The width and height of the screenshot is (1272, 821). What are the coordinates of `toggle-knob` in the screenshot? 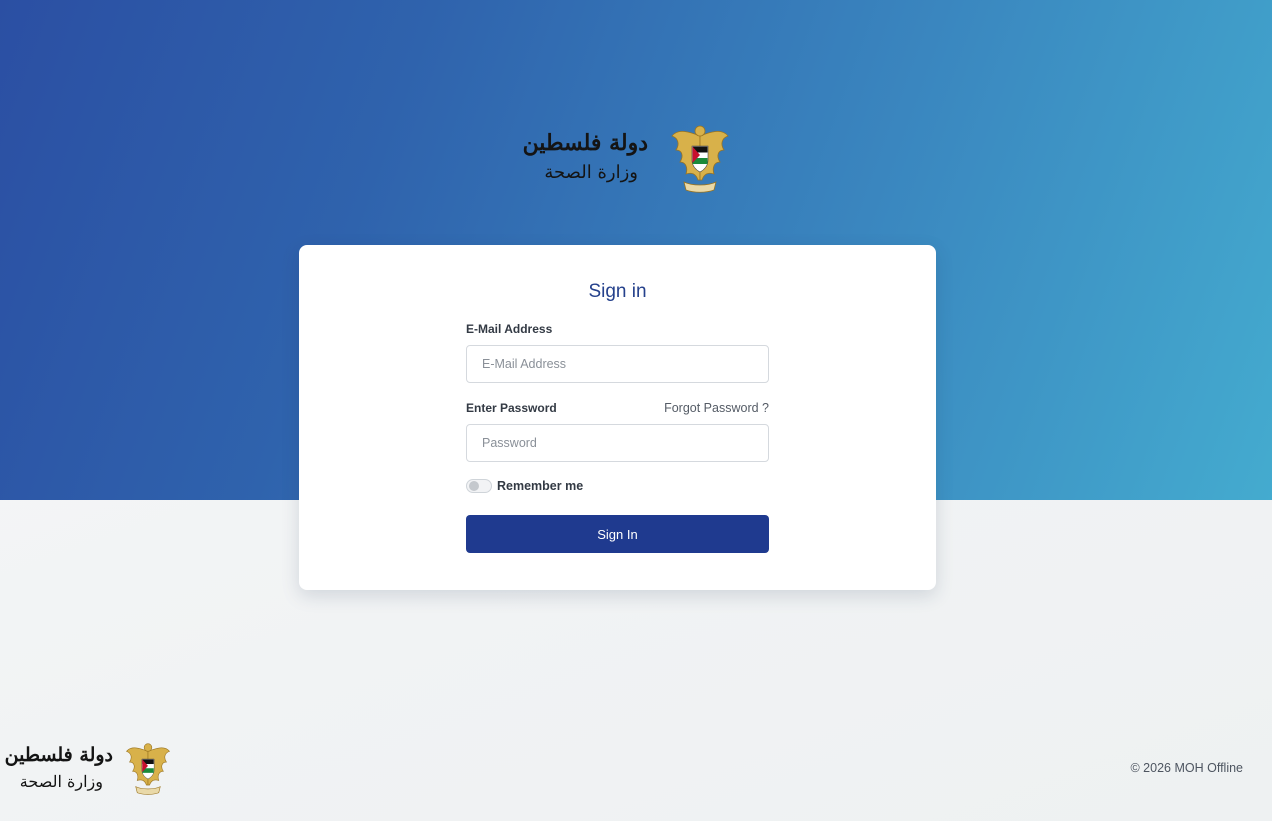 It's located at (474, 486).